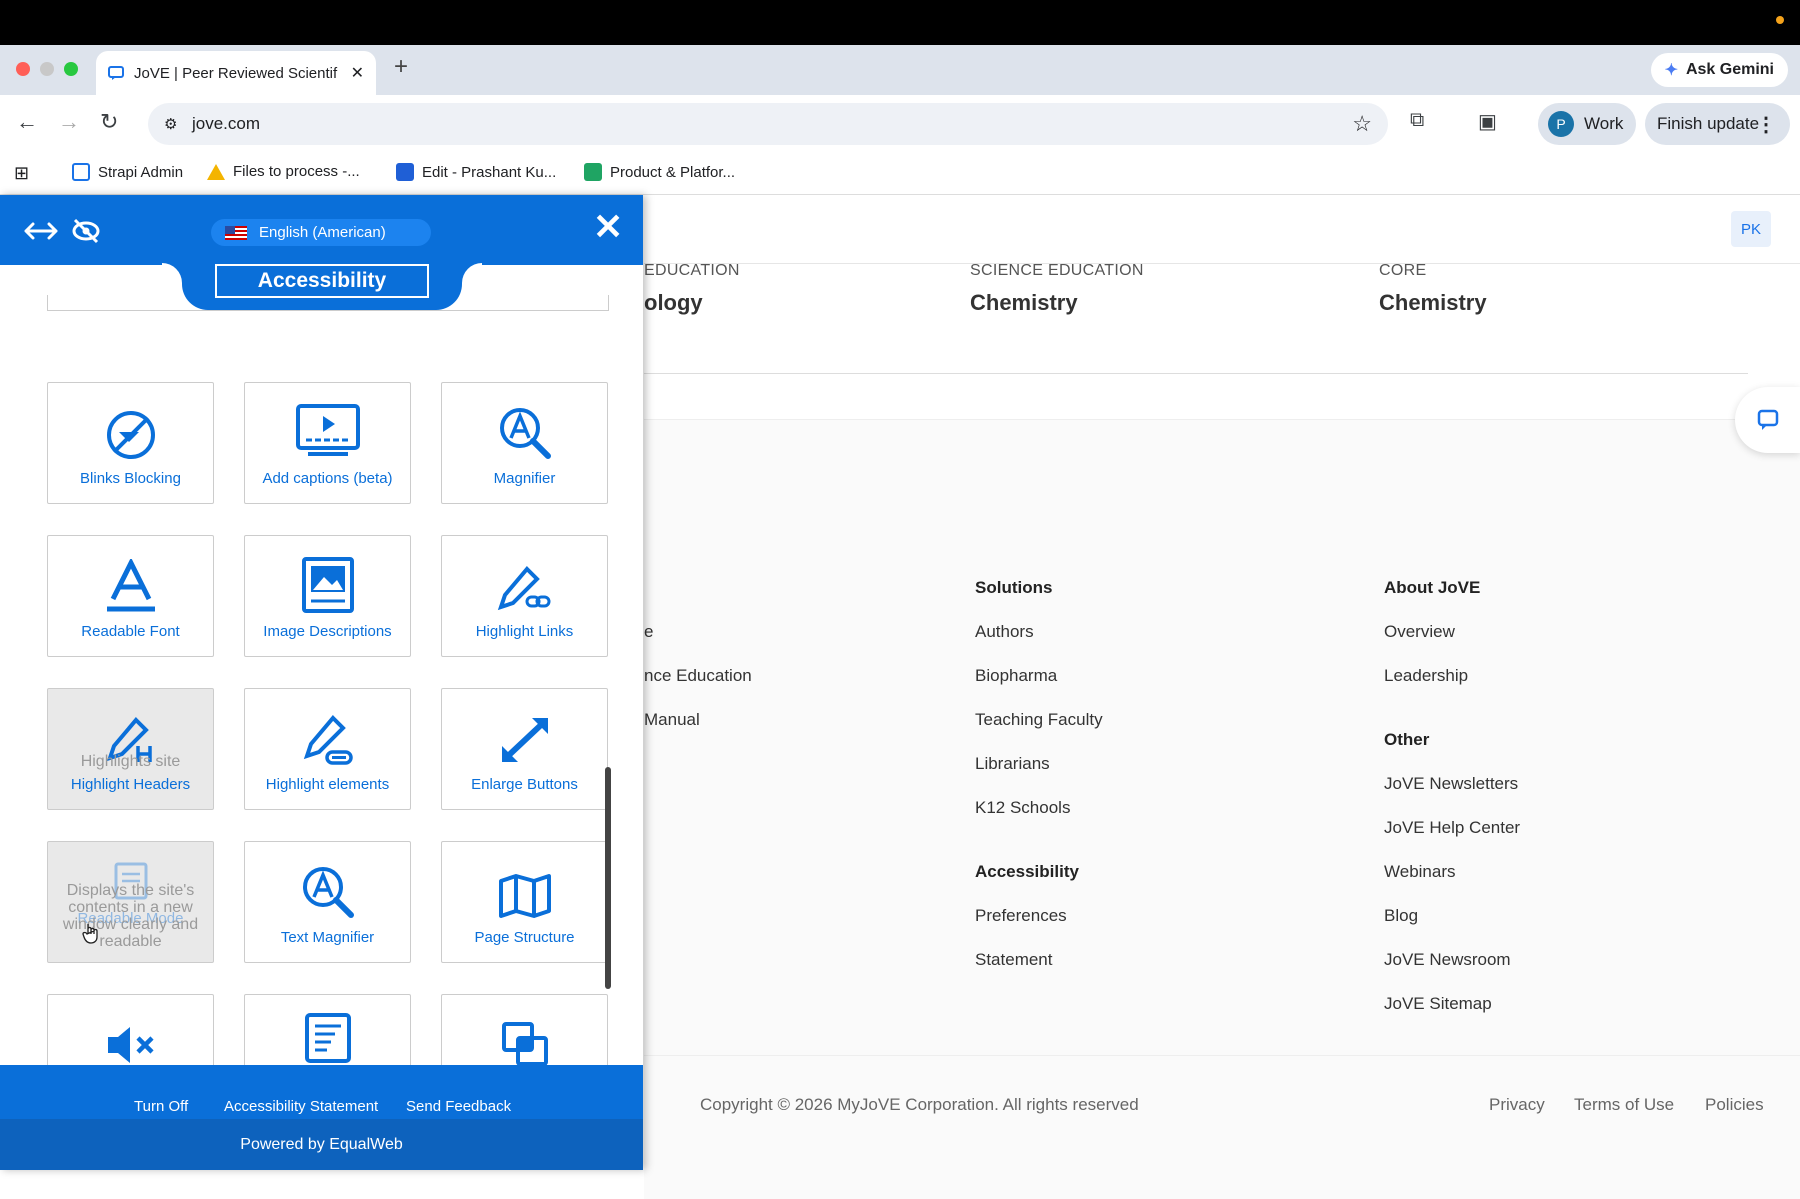 This screenshot has width=1800, height=1199. What do you see at coordinates (47, 69) in the screenshot?
I see `minimize-window-button` at bounding box center [47, 69].